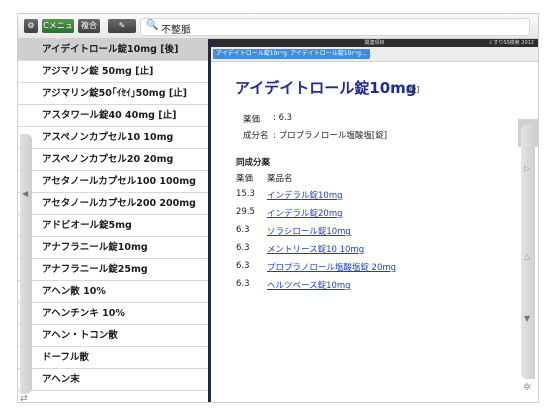  What do you see at coordinates (113, 182) in the screenshot?
I see `list-item: アセタノールカプセル100 100mg` at bounding box center [113, 182].